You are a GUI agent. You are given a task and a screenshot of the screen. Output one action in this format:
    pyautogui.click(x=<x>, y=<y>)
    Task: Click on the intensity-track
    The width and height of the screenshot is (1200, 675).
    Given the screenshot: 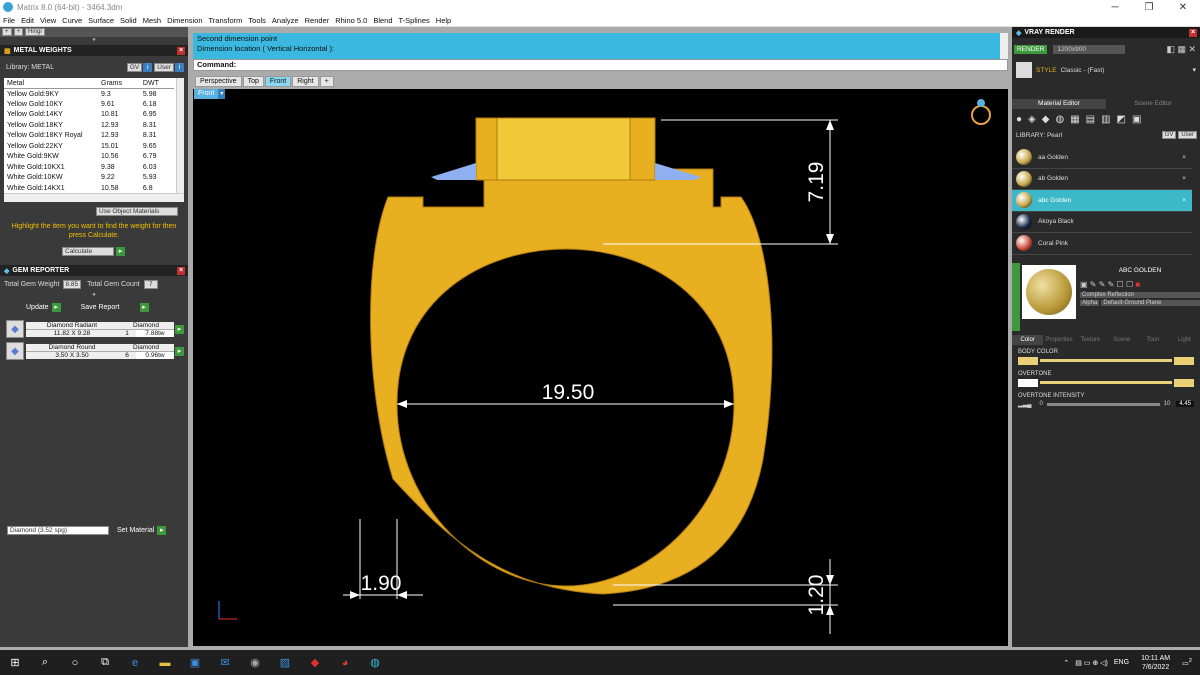 What is the action you would take?
    pyautogui.click(x=1103, y=404)
    